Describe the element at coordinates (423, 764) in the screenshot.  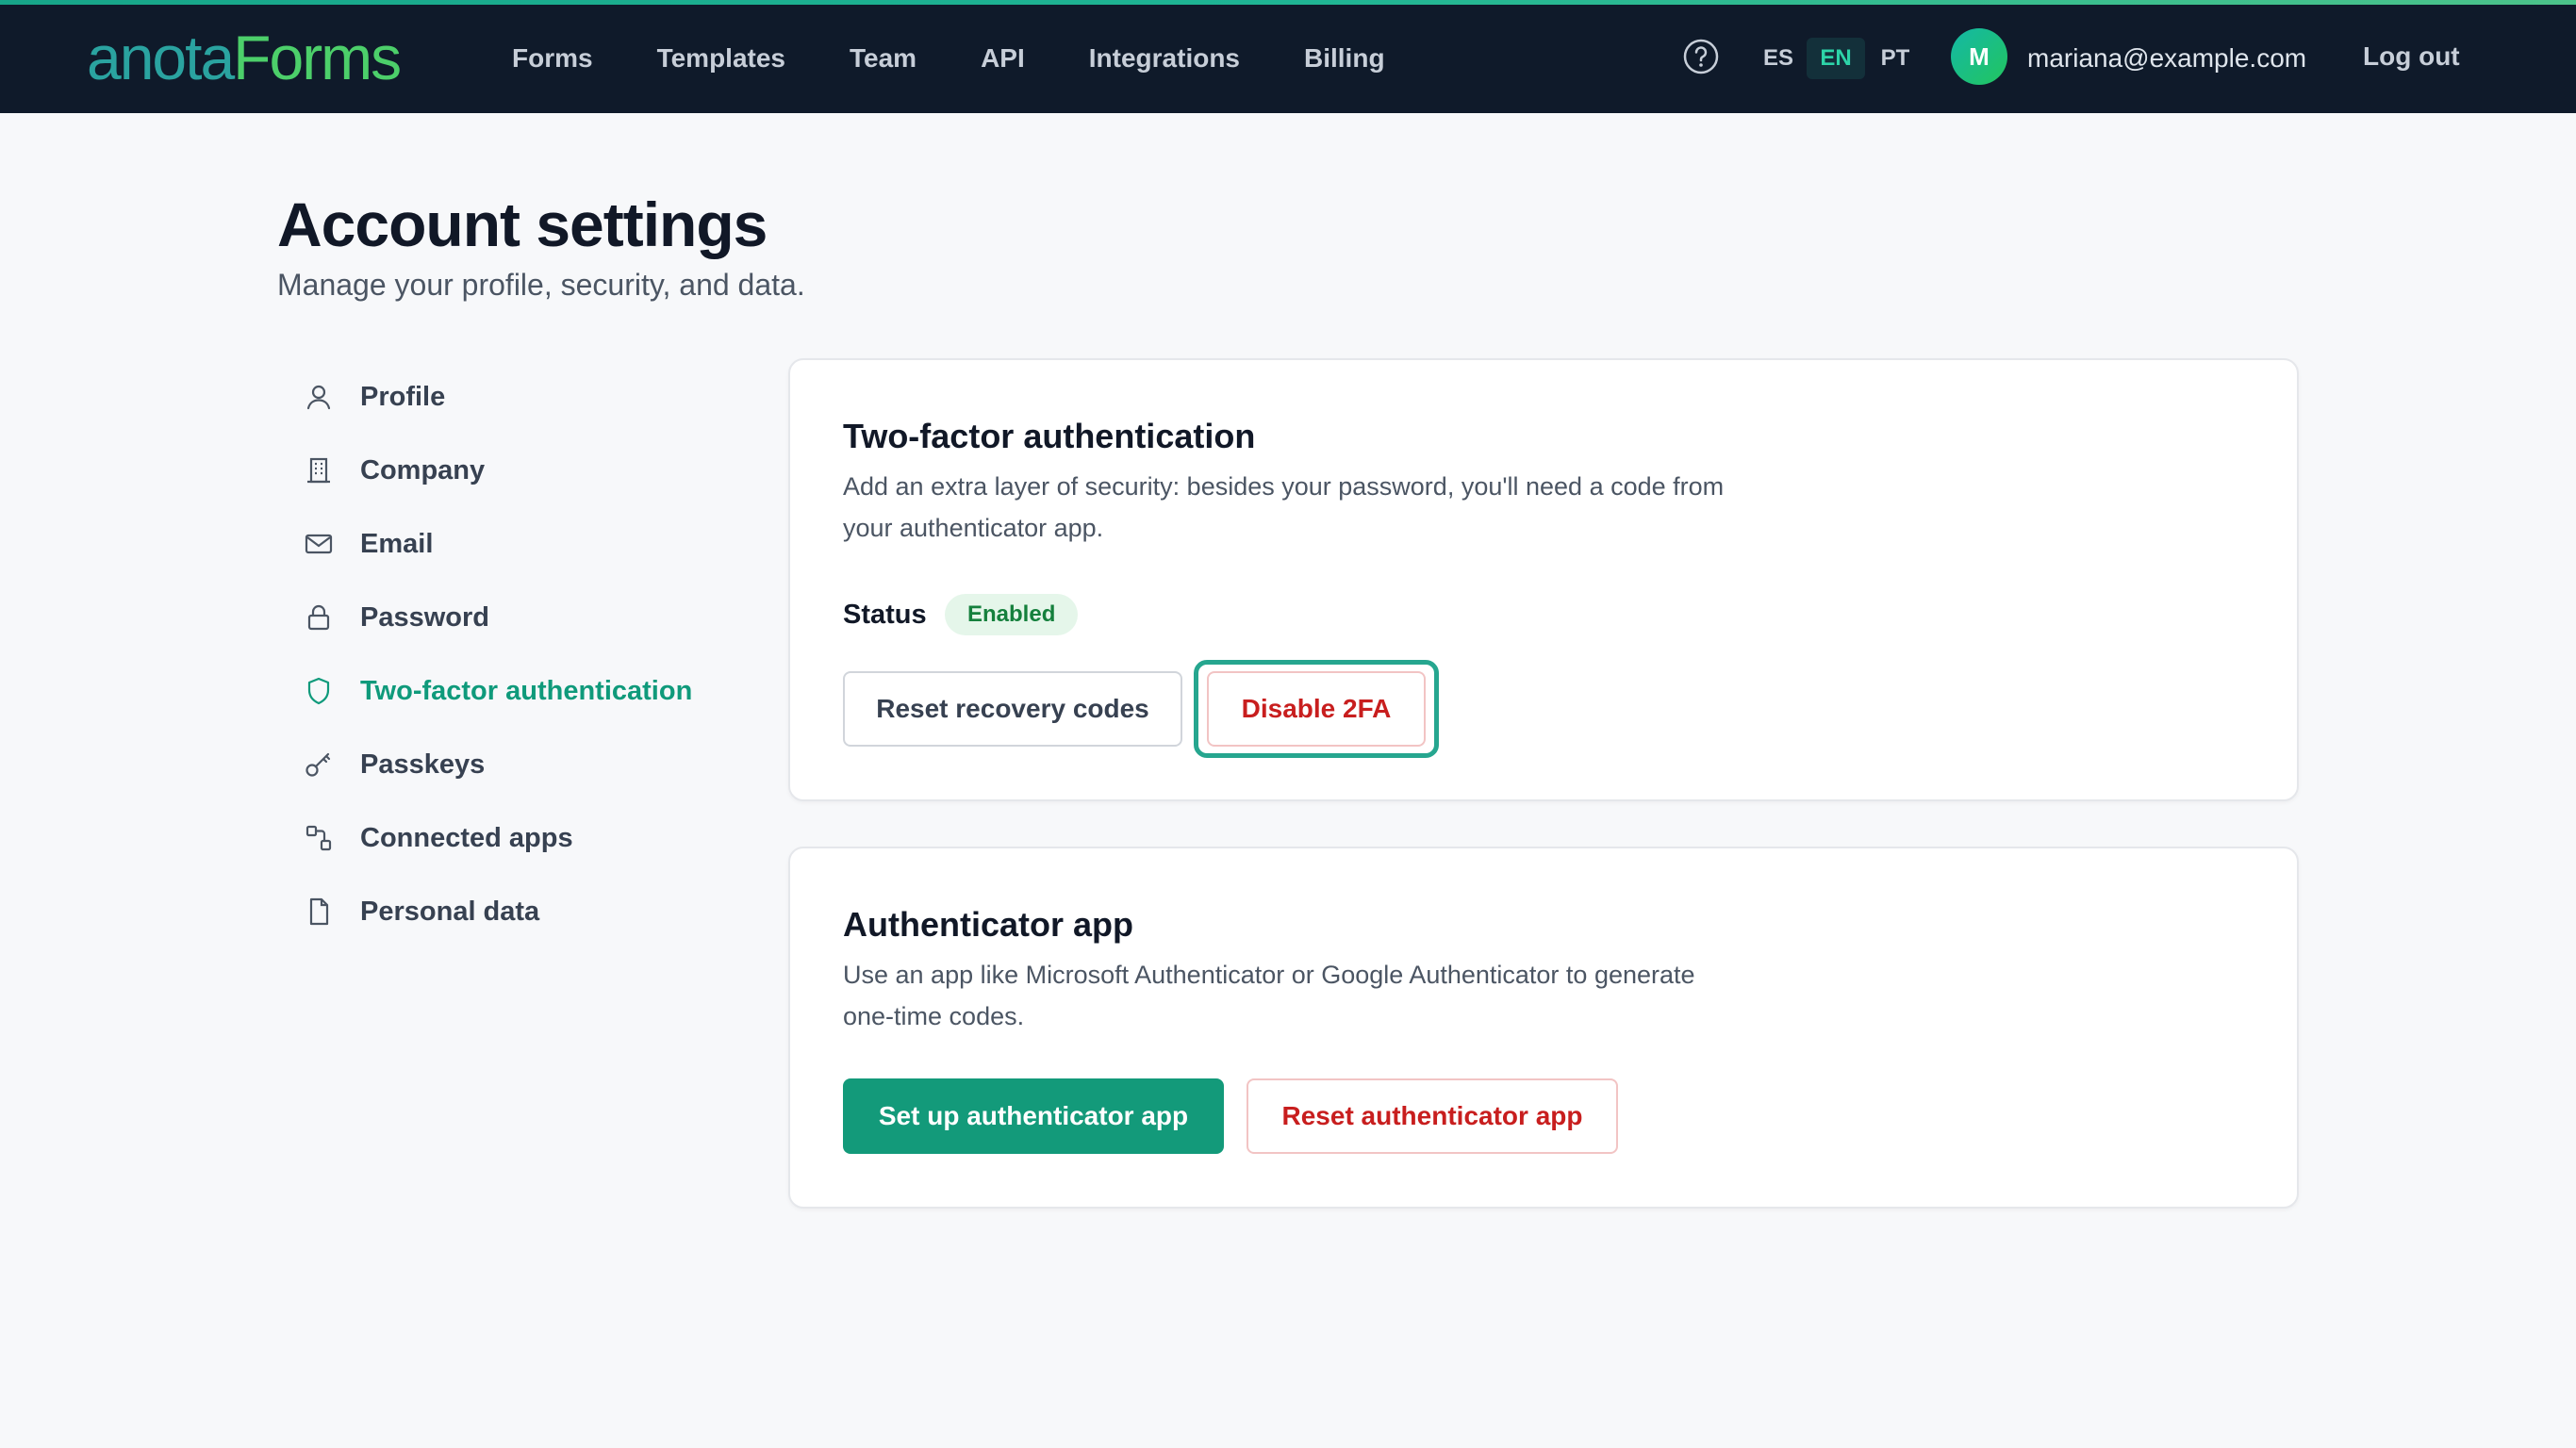
I see `sidebar-item-label: Passkeys` at that location.